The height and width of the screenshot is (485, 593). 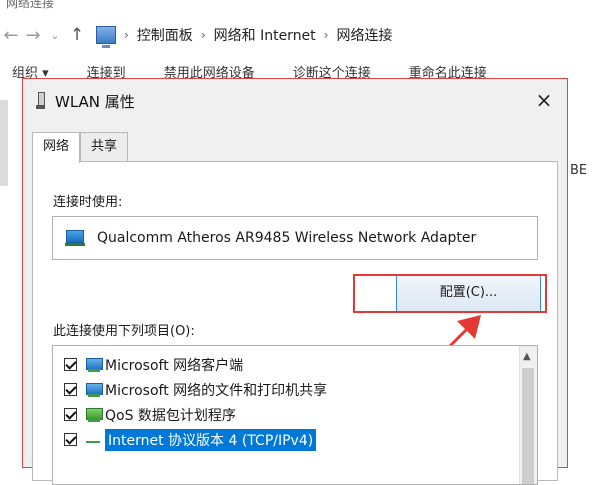 I want to click on network-adapter-card-icon, so click(x=75, y=238).